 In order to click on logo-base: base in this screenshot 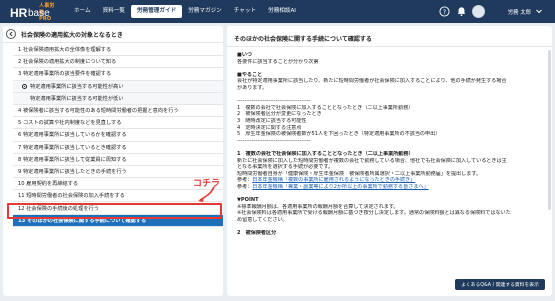, I will do `click(39, 13)`.